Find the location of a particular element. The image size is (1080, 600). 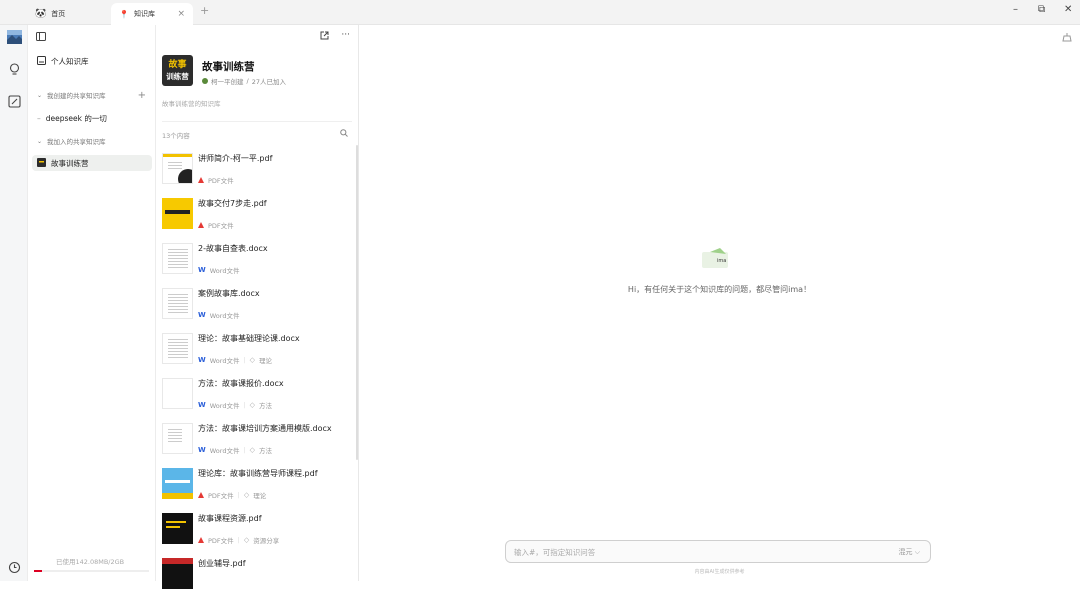

file-row: 讲师简介-柯一平.pdf PDF文件 is located at coordinates (257, 173).